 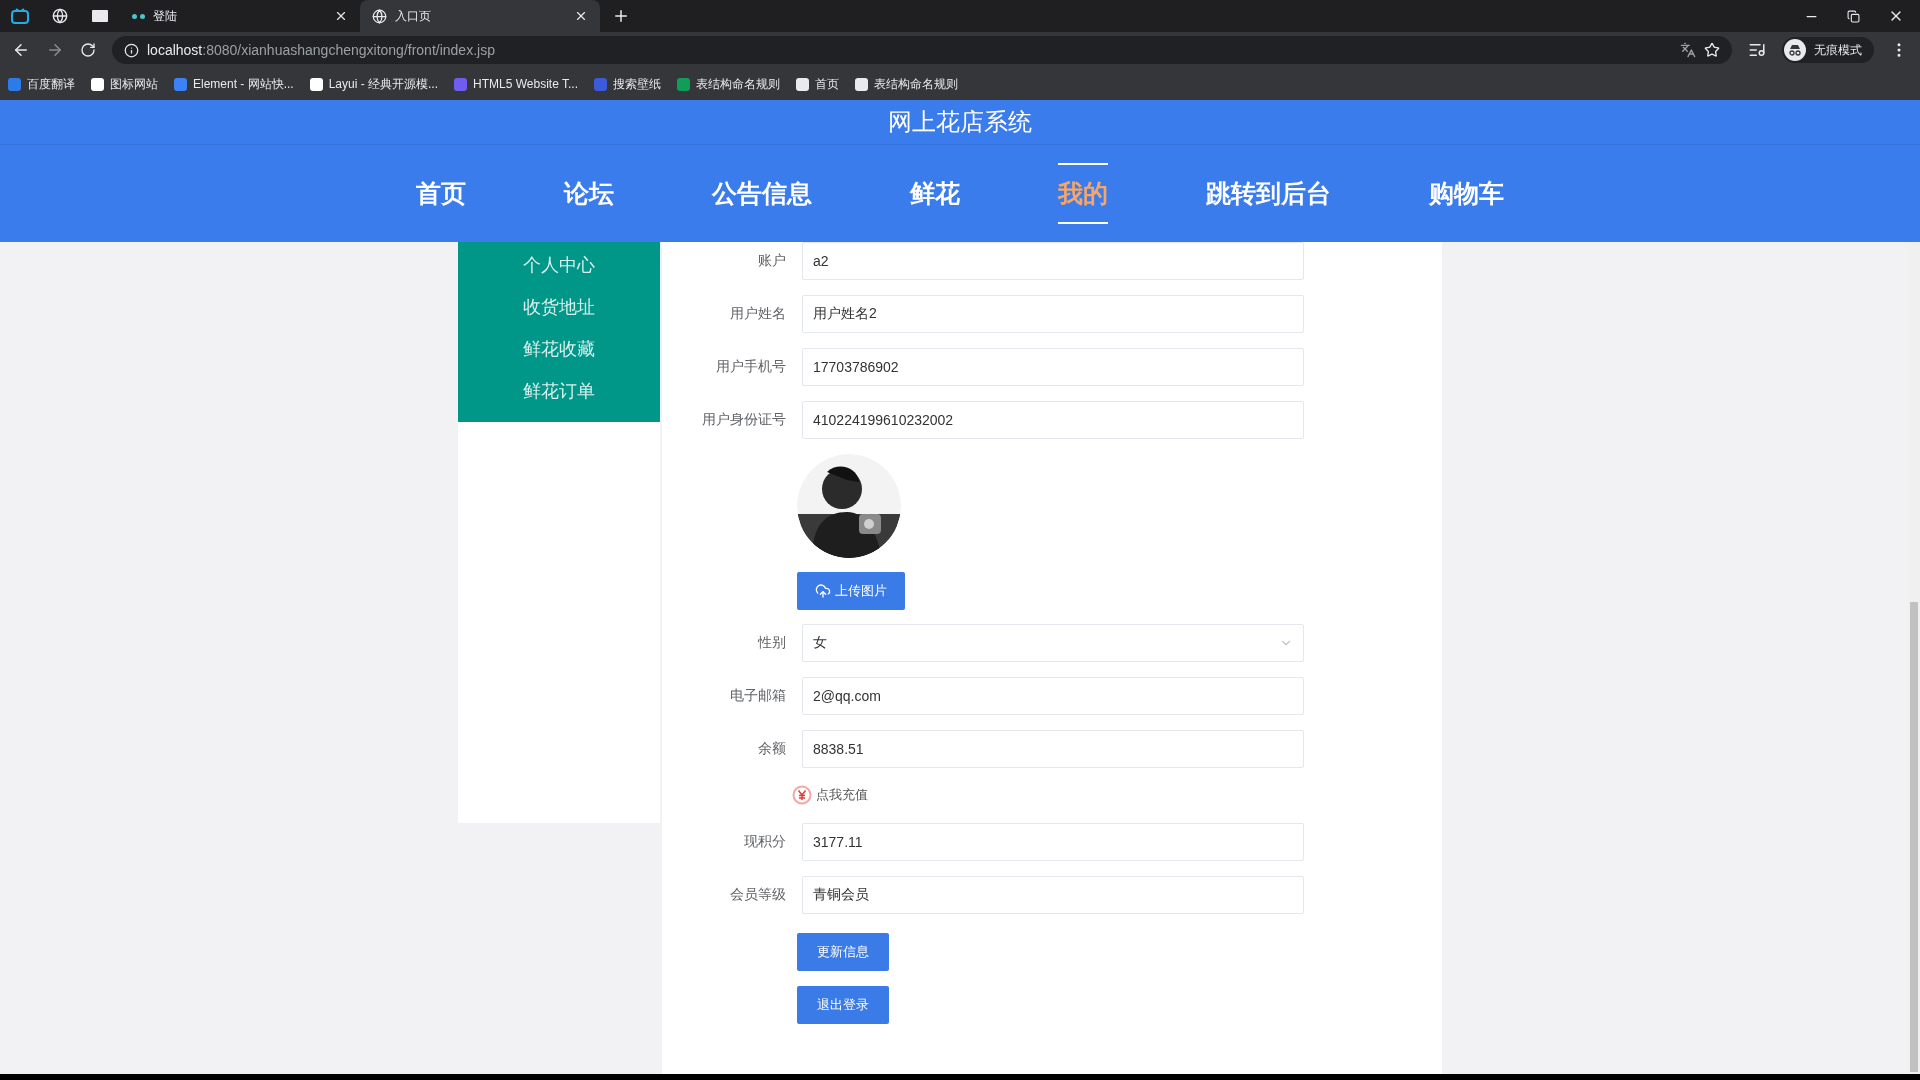 What do you see at coordinates (41, 84) in the screenshot?
I see `bookmark-item: 百度翻译` at bounding box center [41, 84].